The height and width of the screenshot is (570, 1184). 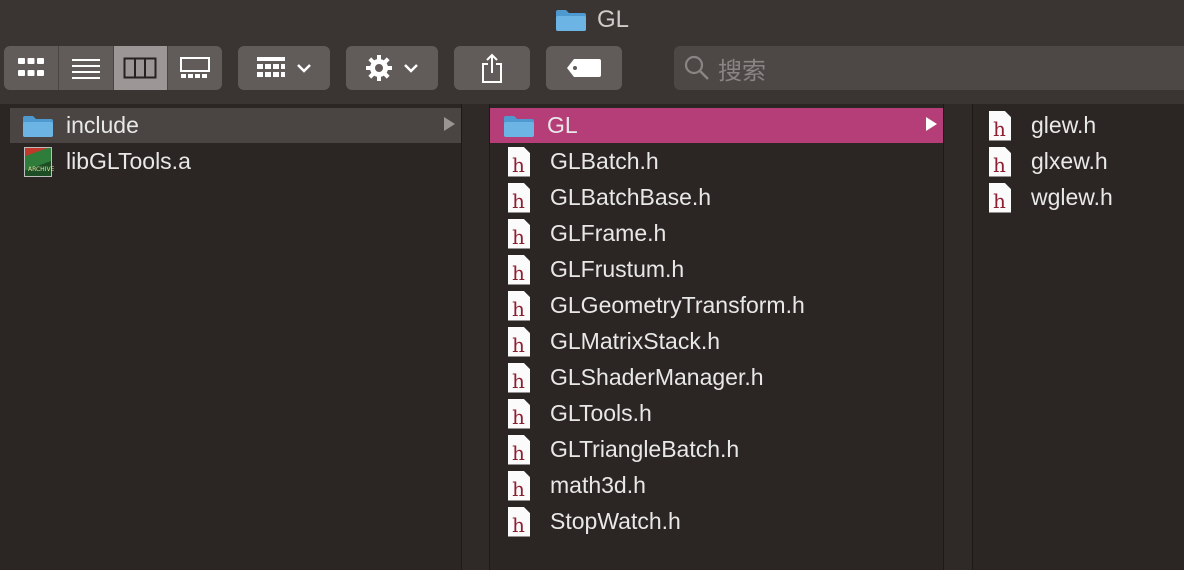 I want to click on view-mode-selector, so click(x=113, y=68).